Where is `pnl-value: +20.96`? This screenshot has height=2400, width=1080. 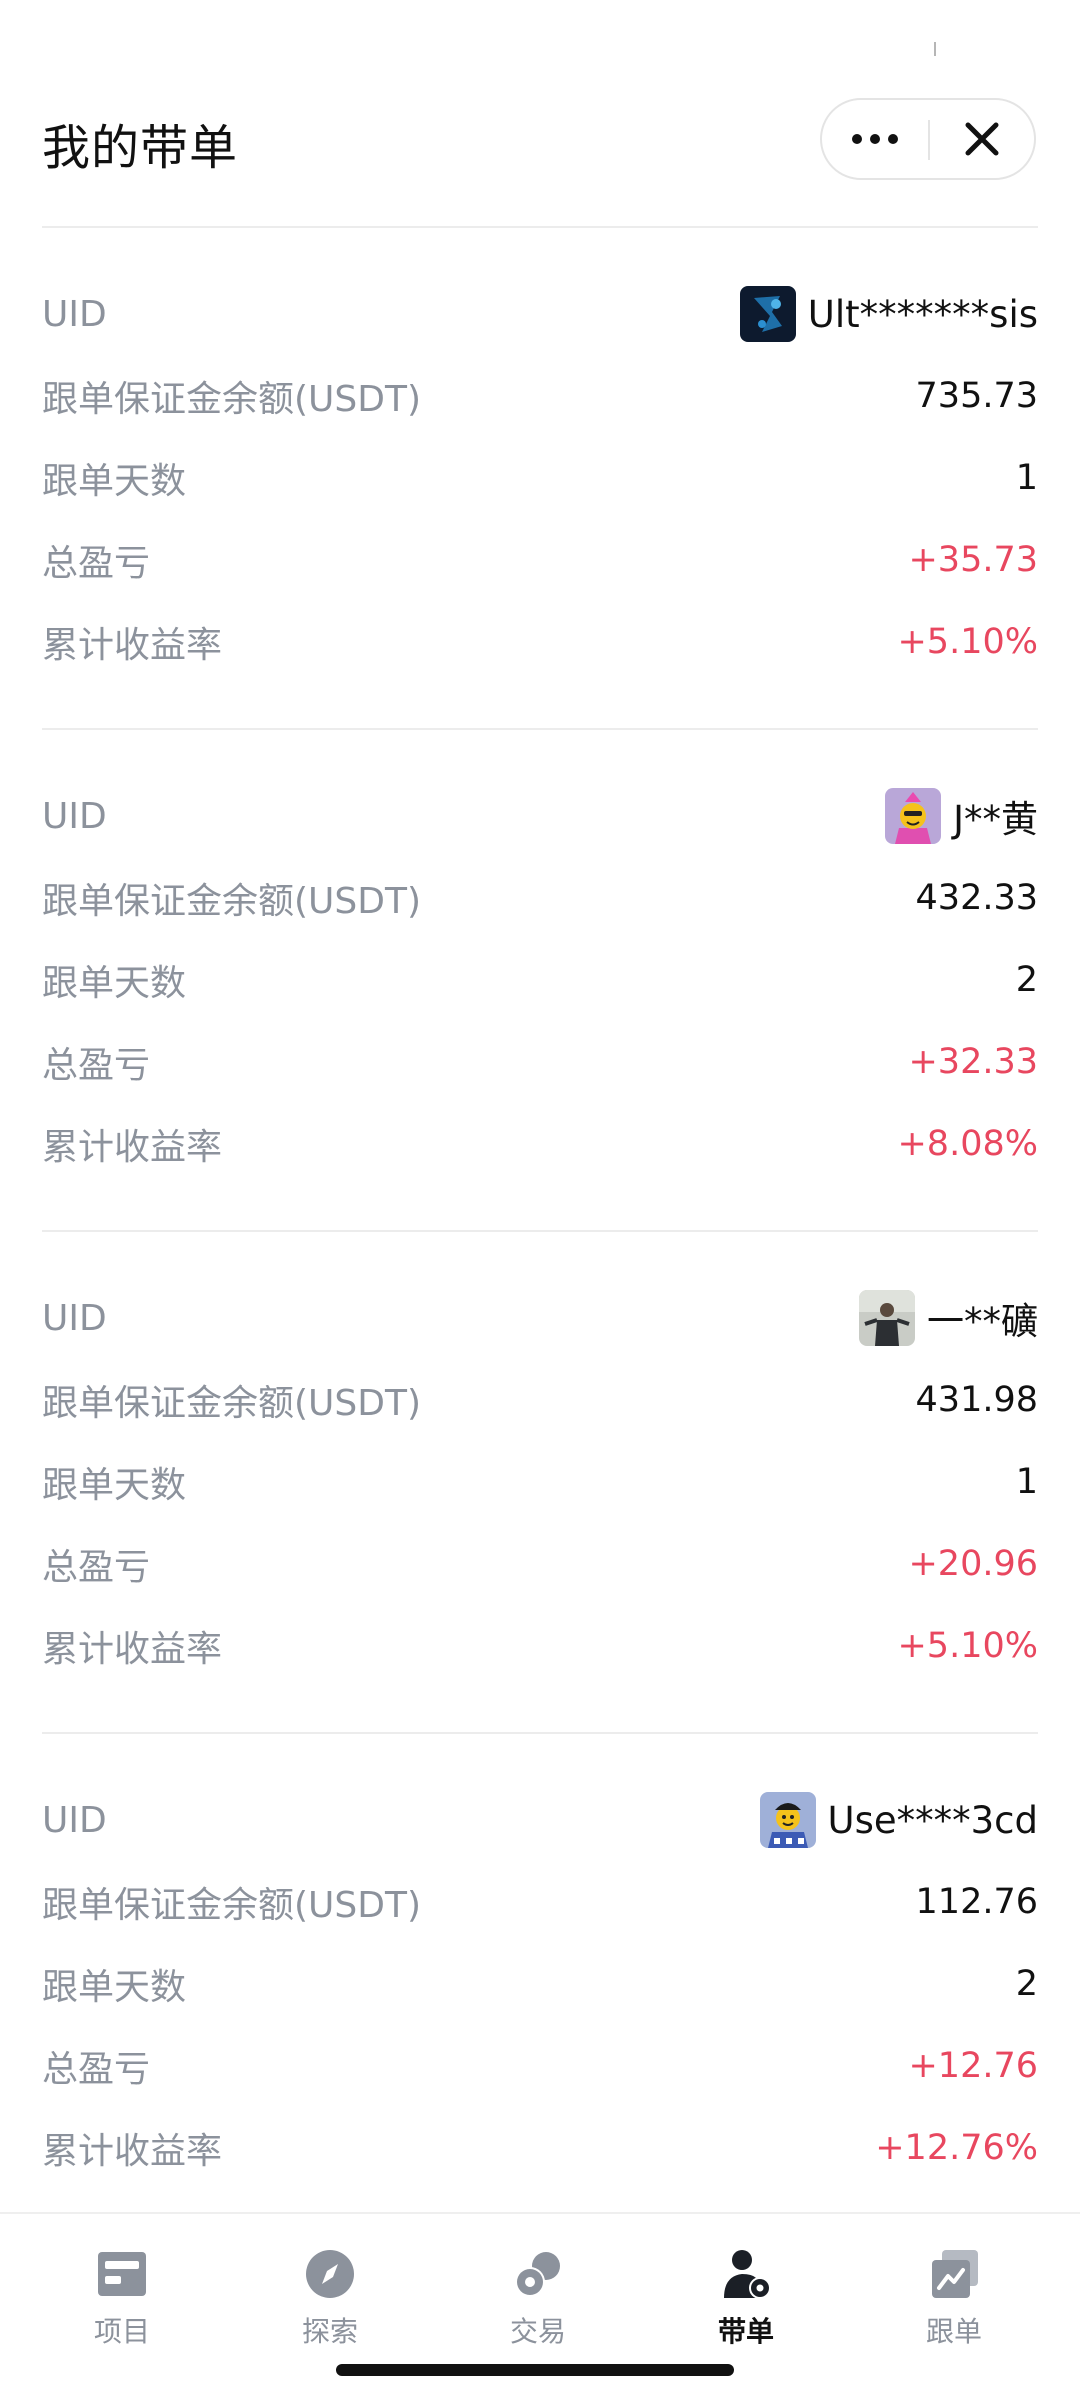 pnl-value: +20.96 is located at coordinates (973, 1564).